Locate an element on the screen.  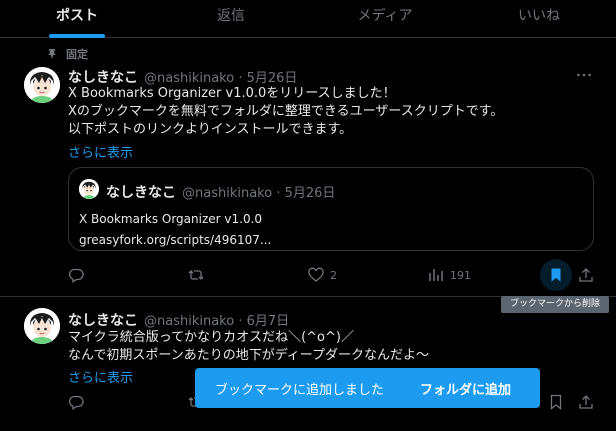
quoted-text-line: X Bookmarks Organizer v1.0.0 is located at coordinates (171, 219).